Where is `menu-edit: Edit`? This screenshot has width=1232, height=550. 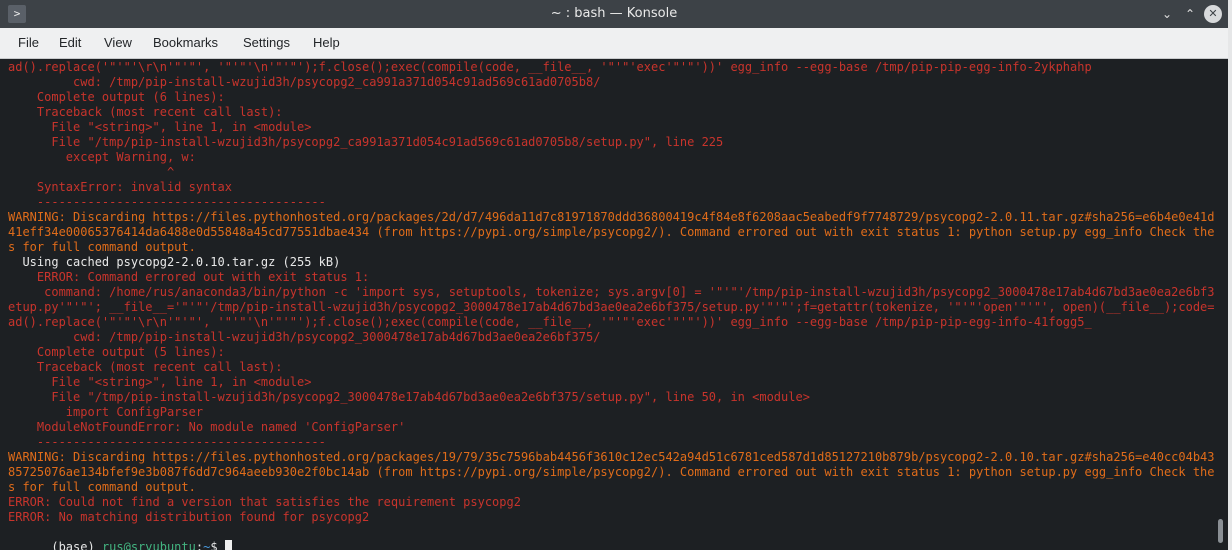
menu-edit: Edit is located at coordinates (70, 42).